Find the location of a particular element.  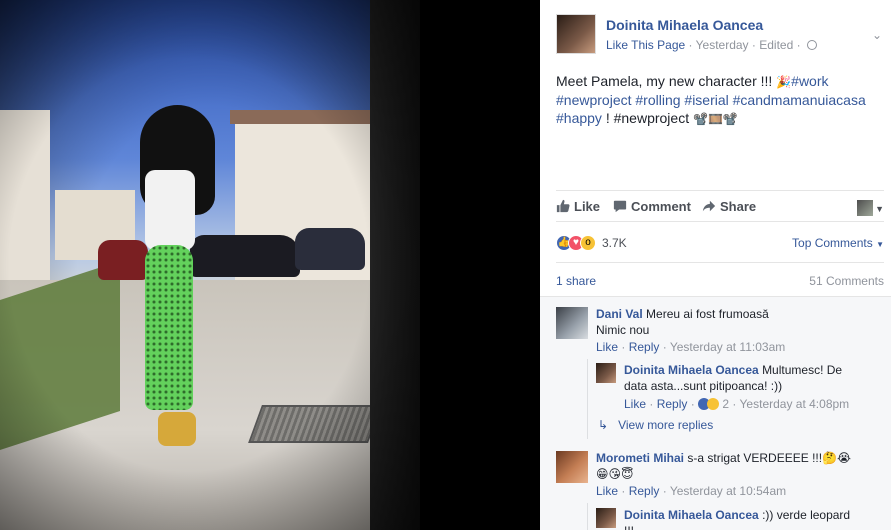

hashtag-link: #work is located at coordinates (809, 81).